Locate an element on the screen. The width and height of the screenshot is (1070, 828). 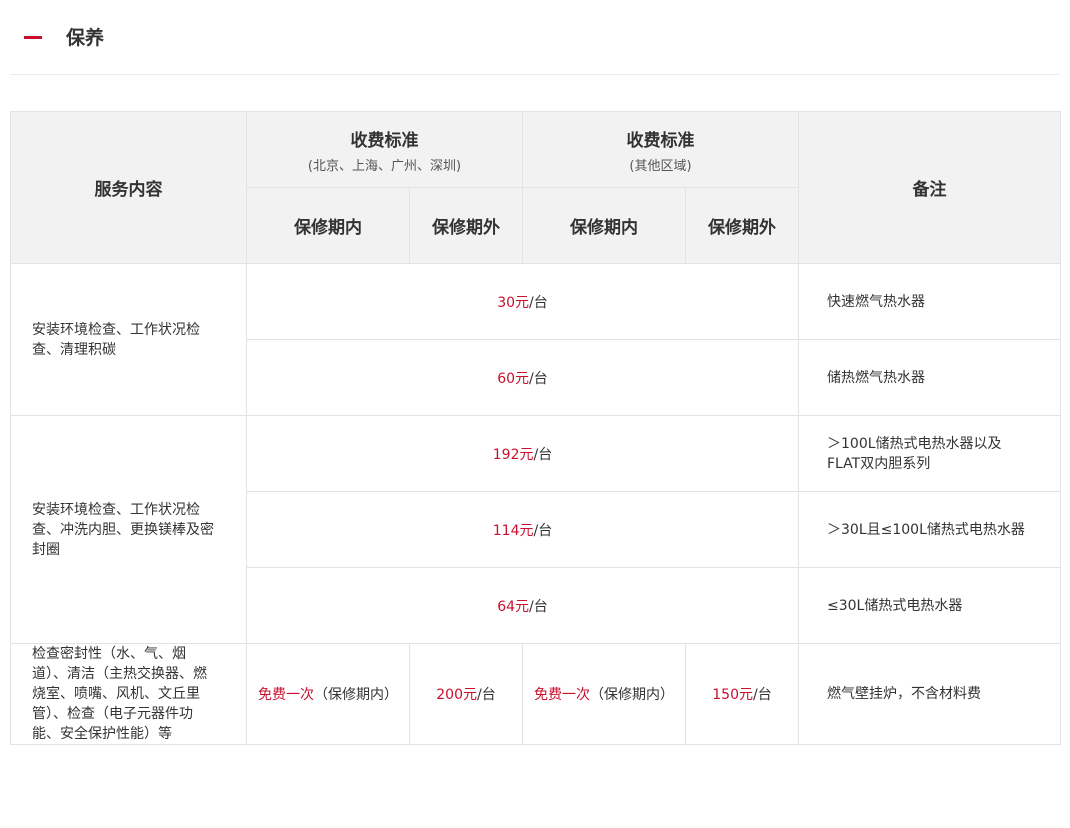
price-value: 30元 is located at coordinates (513, 302).